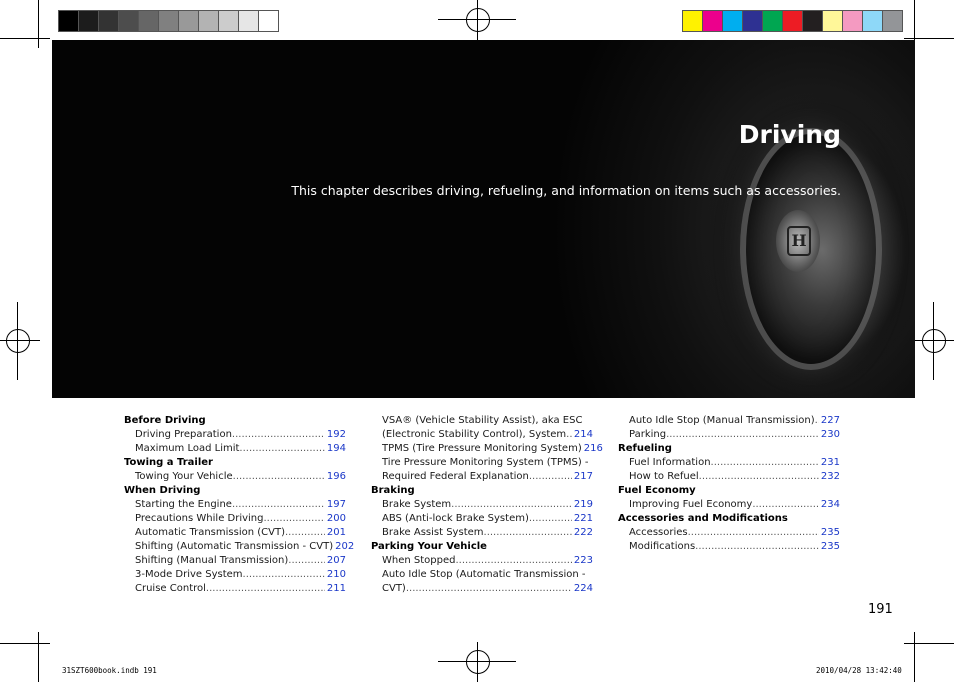 The image size is (954, 682). I want to click on toc-entry: Improving Fuel Economy234, so click(729, 505).